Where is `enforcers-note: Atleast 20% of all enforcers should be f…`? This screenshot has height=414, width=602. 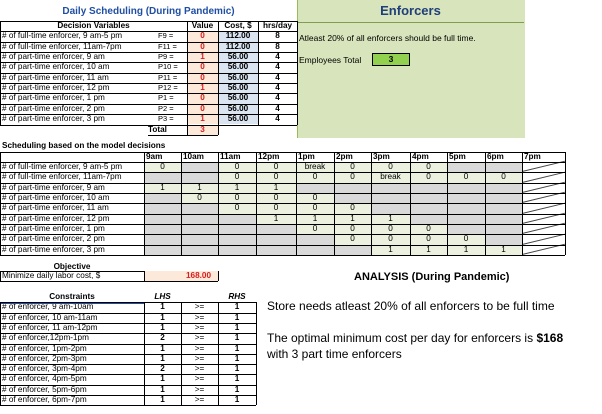 enforcers-note: Atleast 20% of all enforcers should be f… is located at coordinates (387, 38).